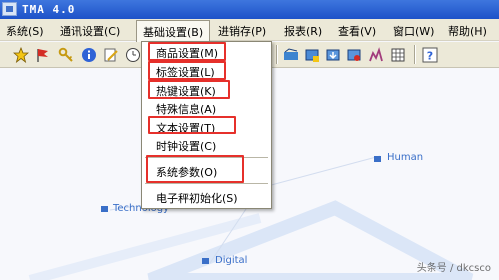 The width and height of the screenshot is (499, 280). Describe the element at coordinates (65, 54) in the screenshot. I see `key-icon` at that location.